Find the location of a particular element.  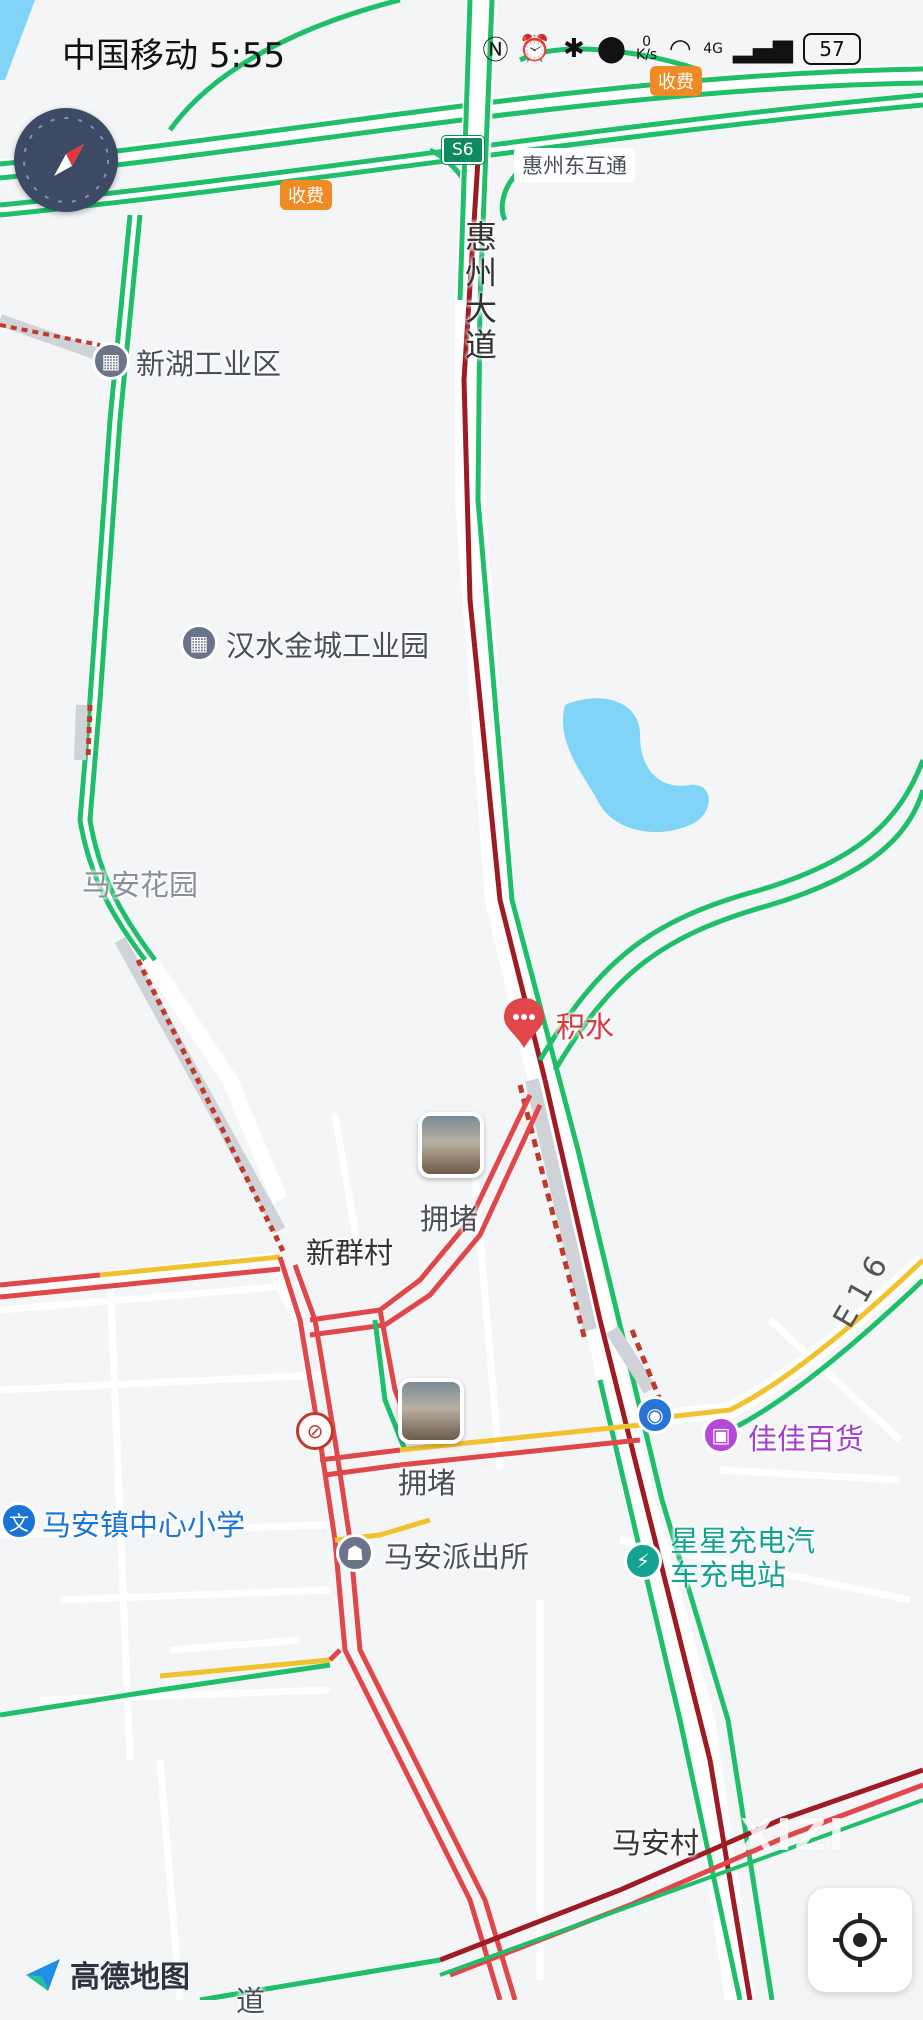

police-icon: ☗ is located at coordinates (355, 1553).